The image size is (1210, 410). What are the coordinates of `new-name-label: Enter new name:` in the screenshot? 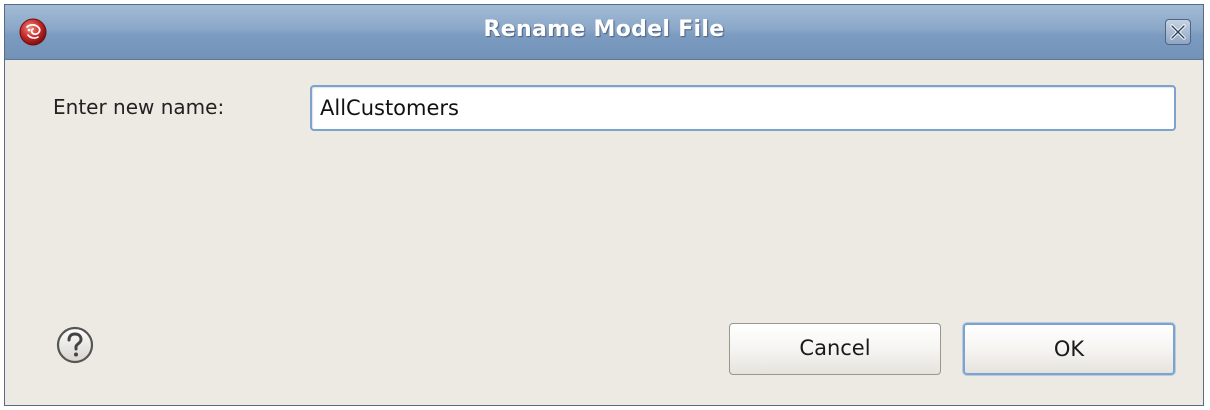 It's located at (139, 107).